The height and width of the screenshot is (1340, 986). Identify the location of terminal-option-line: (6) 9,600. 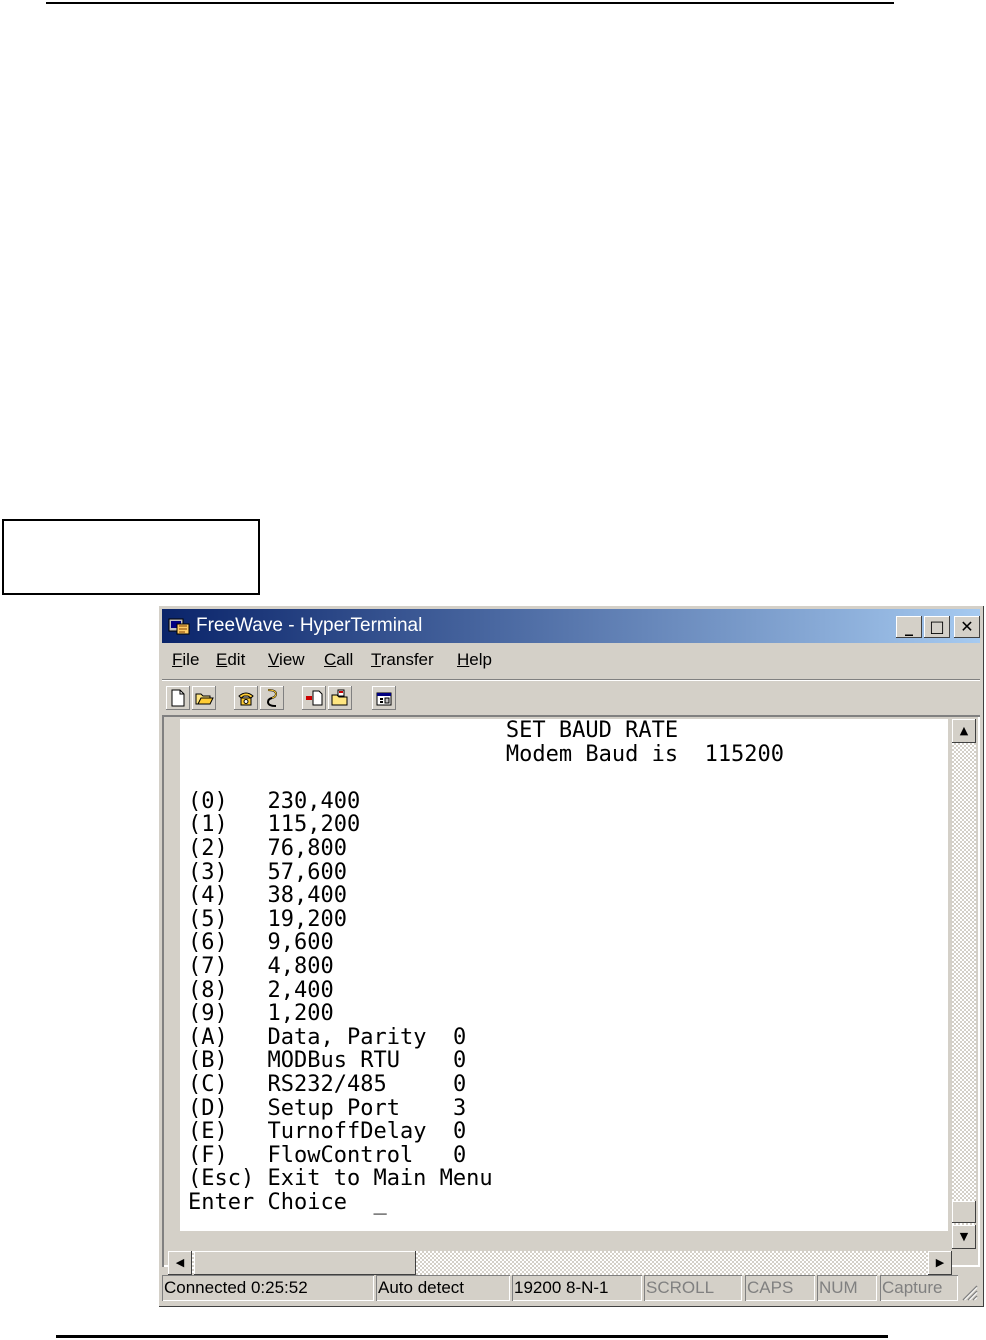
(261, 942).